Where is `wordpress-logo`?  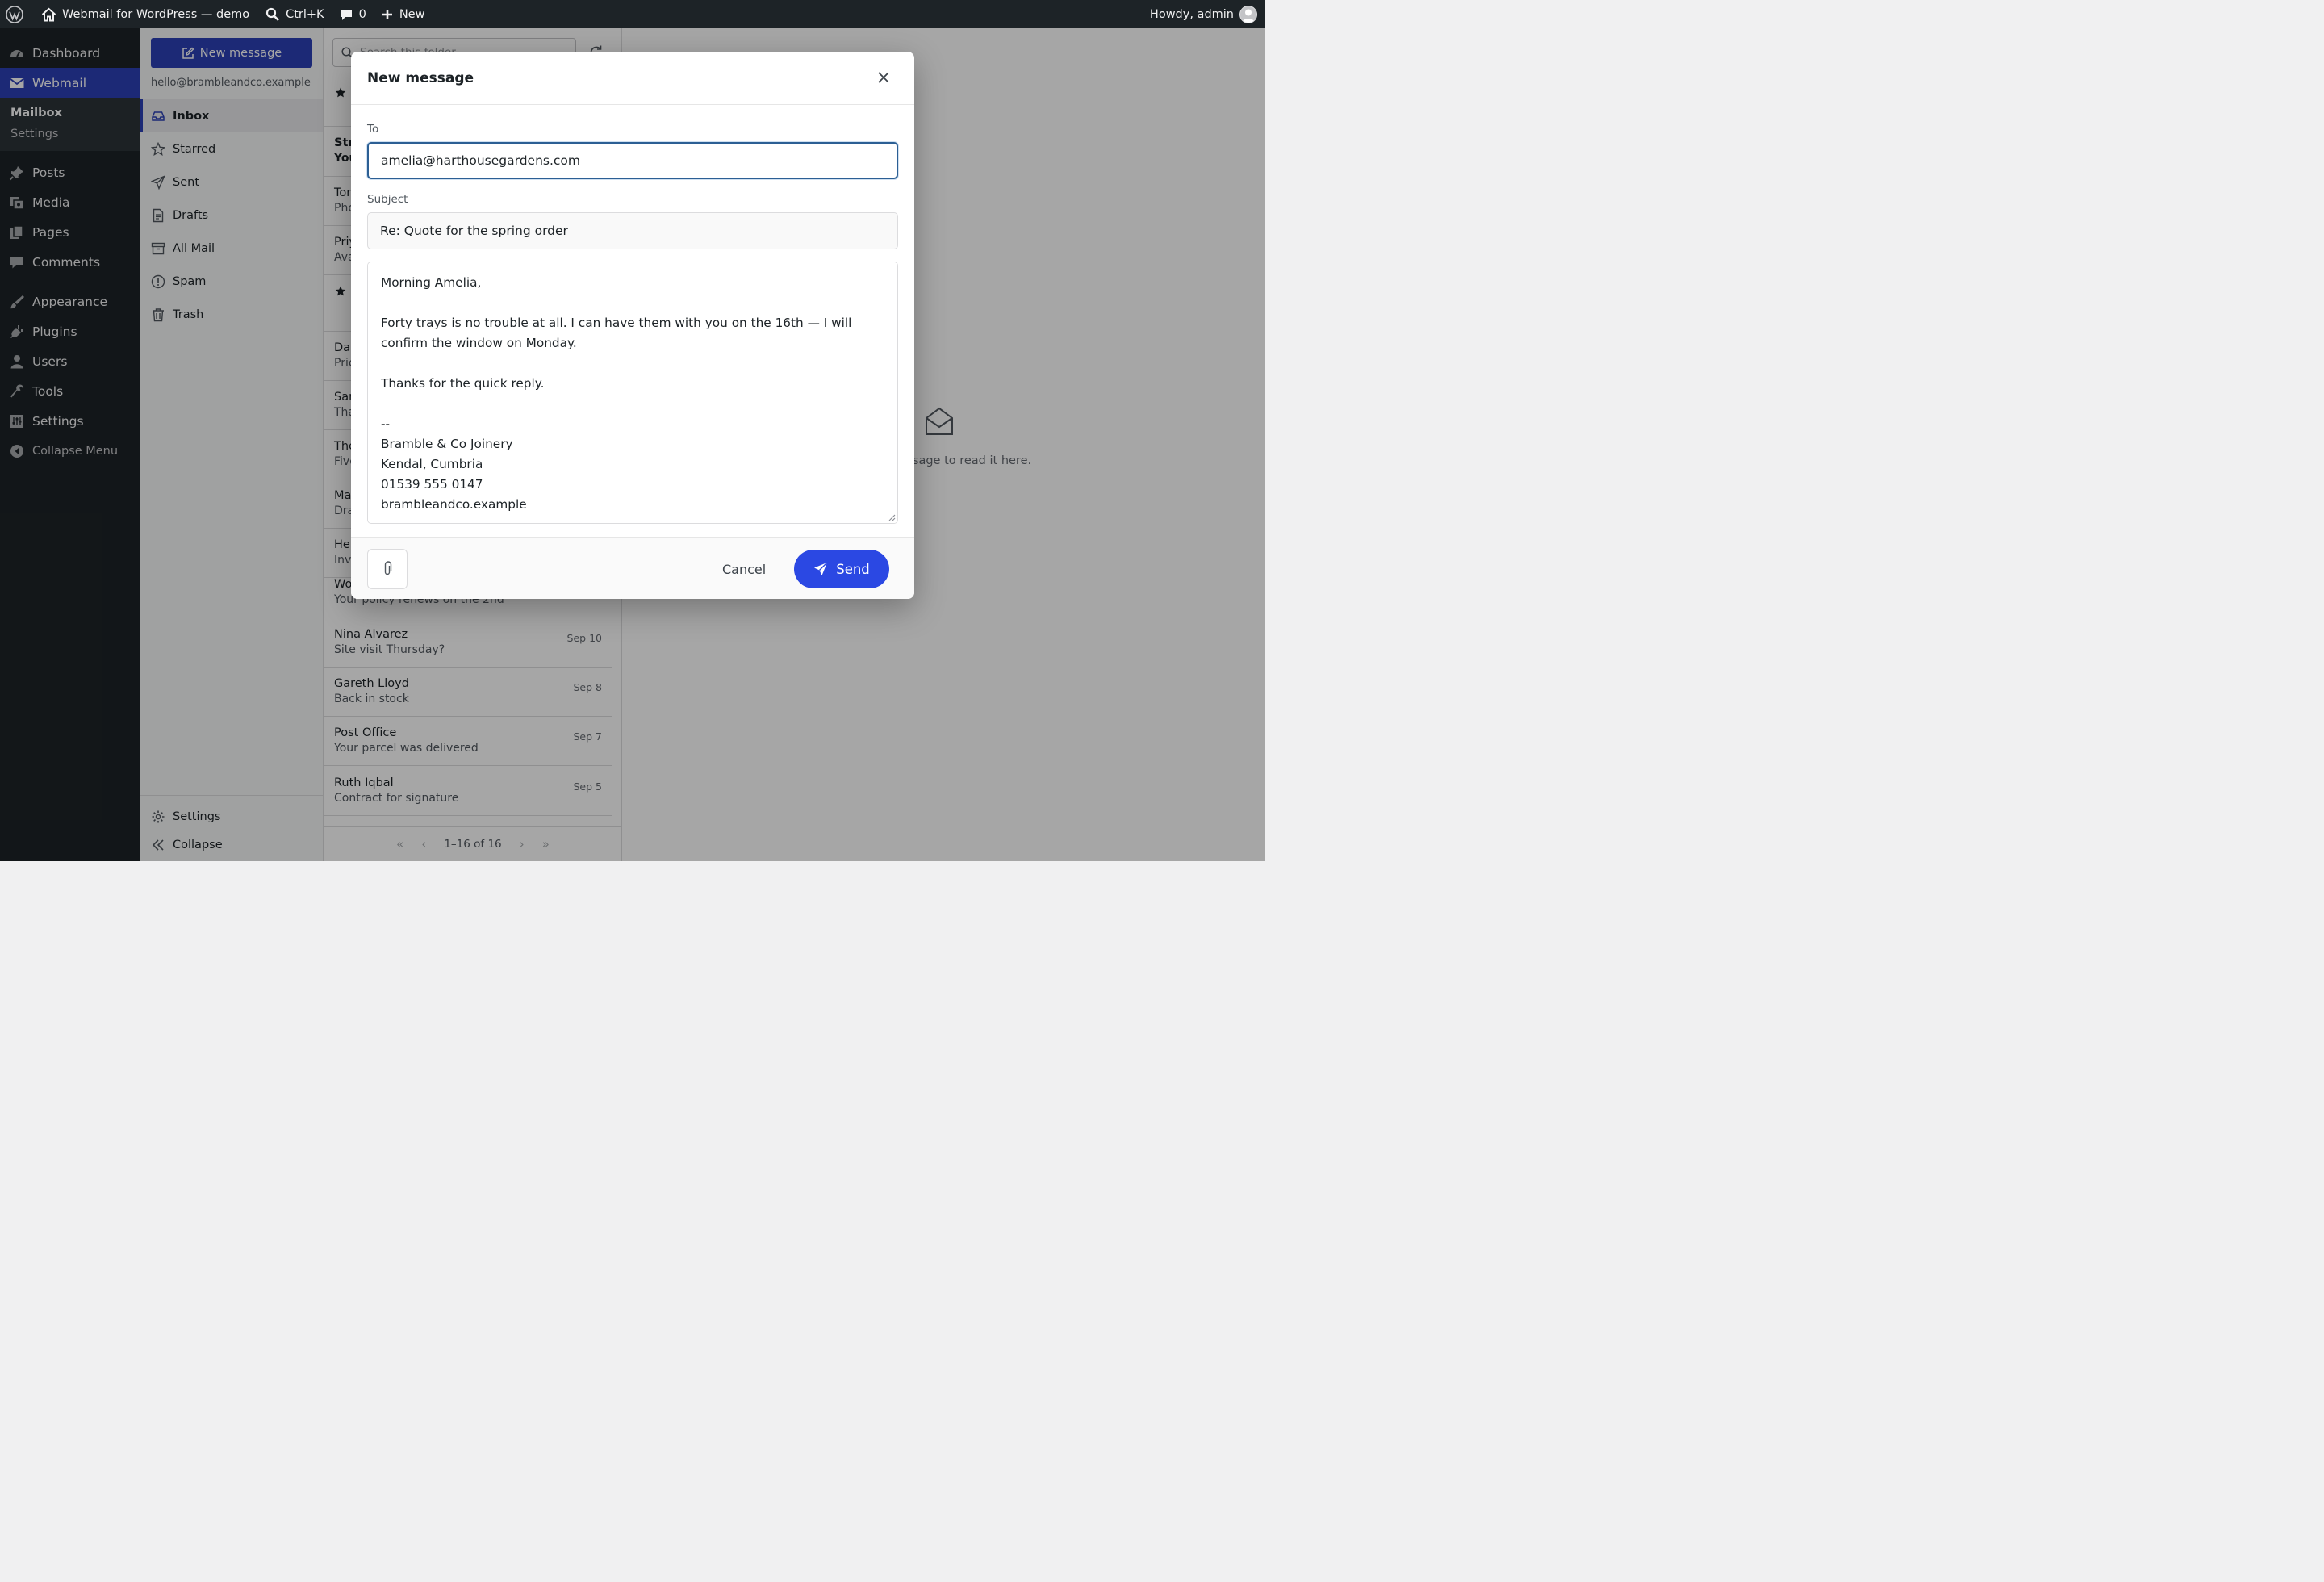
wordpress-logo is located at coordinates (15, 14).